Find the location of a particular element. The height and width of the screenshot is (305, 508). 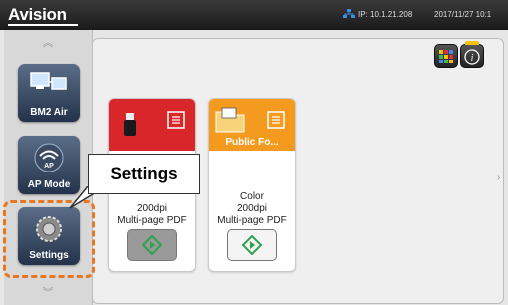

network-icon is located at coordinates (349, 13).